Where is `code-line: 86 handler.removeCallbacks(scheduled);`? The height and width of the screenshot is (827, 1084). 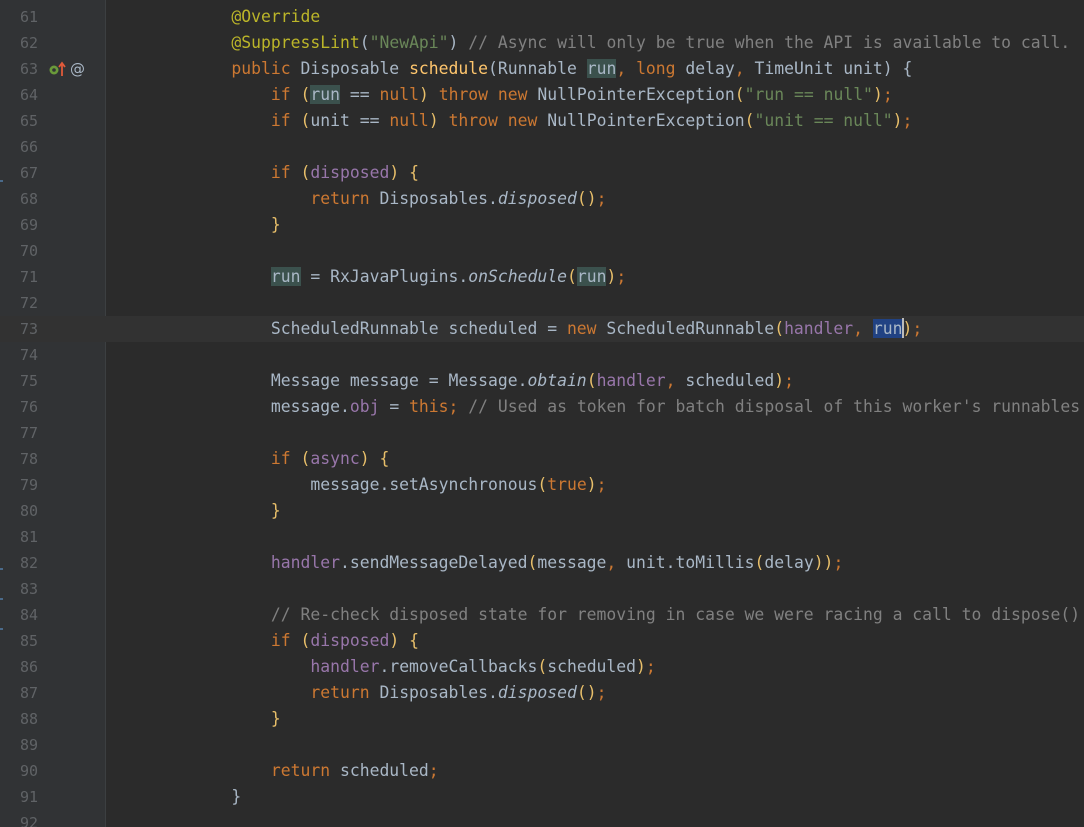
code-line: 86 handler.removeCallbacks(scheduled); is located at coordinates (542, 667).